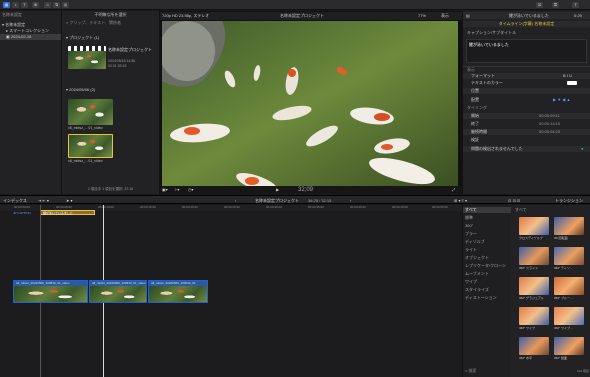  I want to click on transition-label: 360° ワイプ, so click(527, 328).